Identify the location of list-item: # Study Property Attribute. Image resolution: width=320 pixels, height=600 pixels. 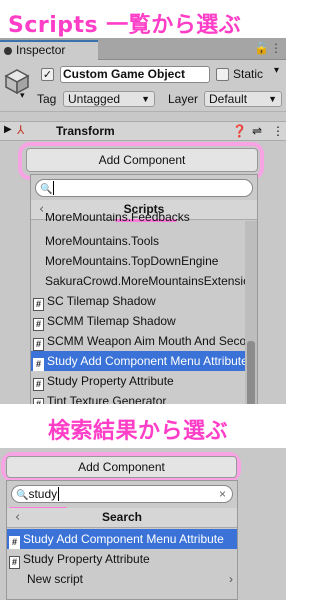
(139, 381).